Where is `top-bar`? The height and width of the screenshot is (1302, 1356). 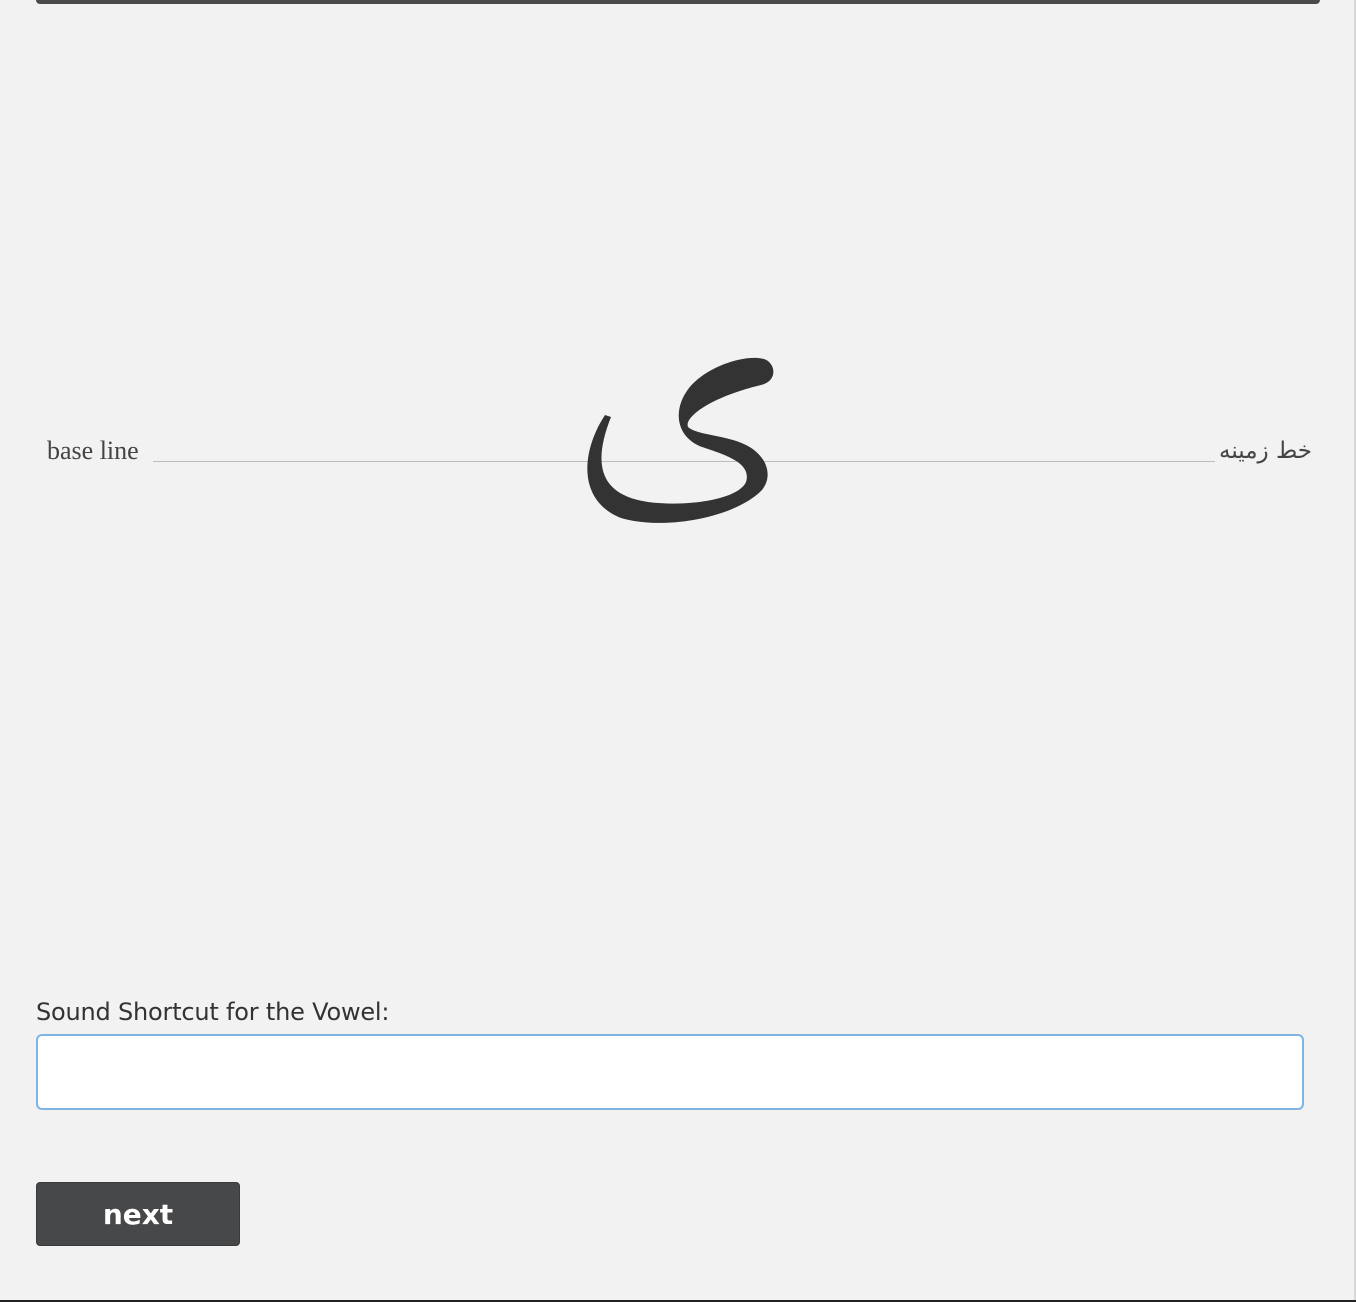
top-bar is located at coordinates (678, 2).